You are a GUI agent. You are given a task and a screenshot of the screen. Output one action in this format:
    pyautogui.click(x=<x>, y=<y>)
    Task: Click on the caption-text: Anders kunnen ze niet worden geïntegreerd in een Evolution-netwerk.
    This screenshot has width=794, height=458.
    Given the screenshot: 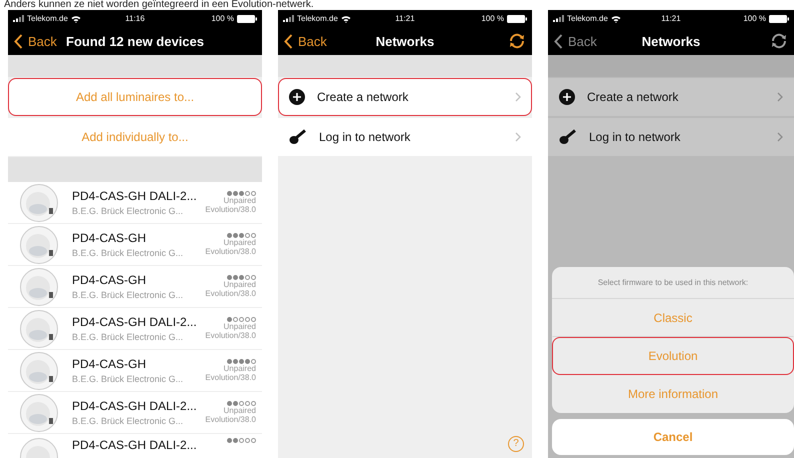 What is the action you would take?
    pyautogui.click(x=159, y=5)
    